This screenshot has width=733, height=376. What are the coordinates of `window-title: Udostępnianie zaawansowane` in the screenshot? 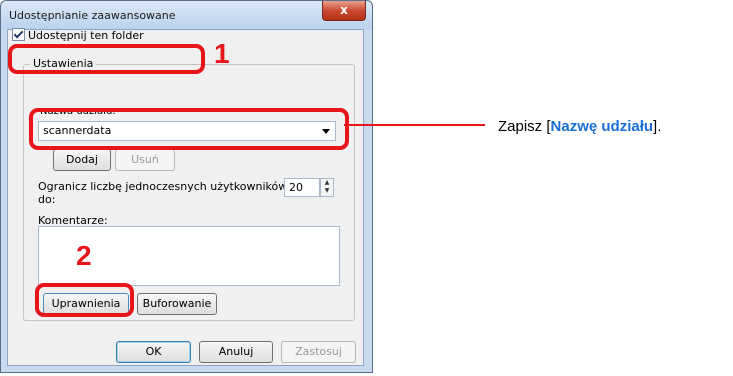 It's located at (92, 15).